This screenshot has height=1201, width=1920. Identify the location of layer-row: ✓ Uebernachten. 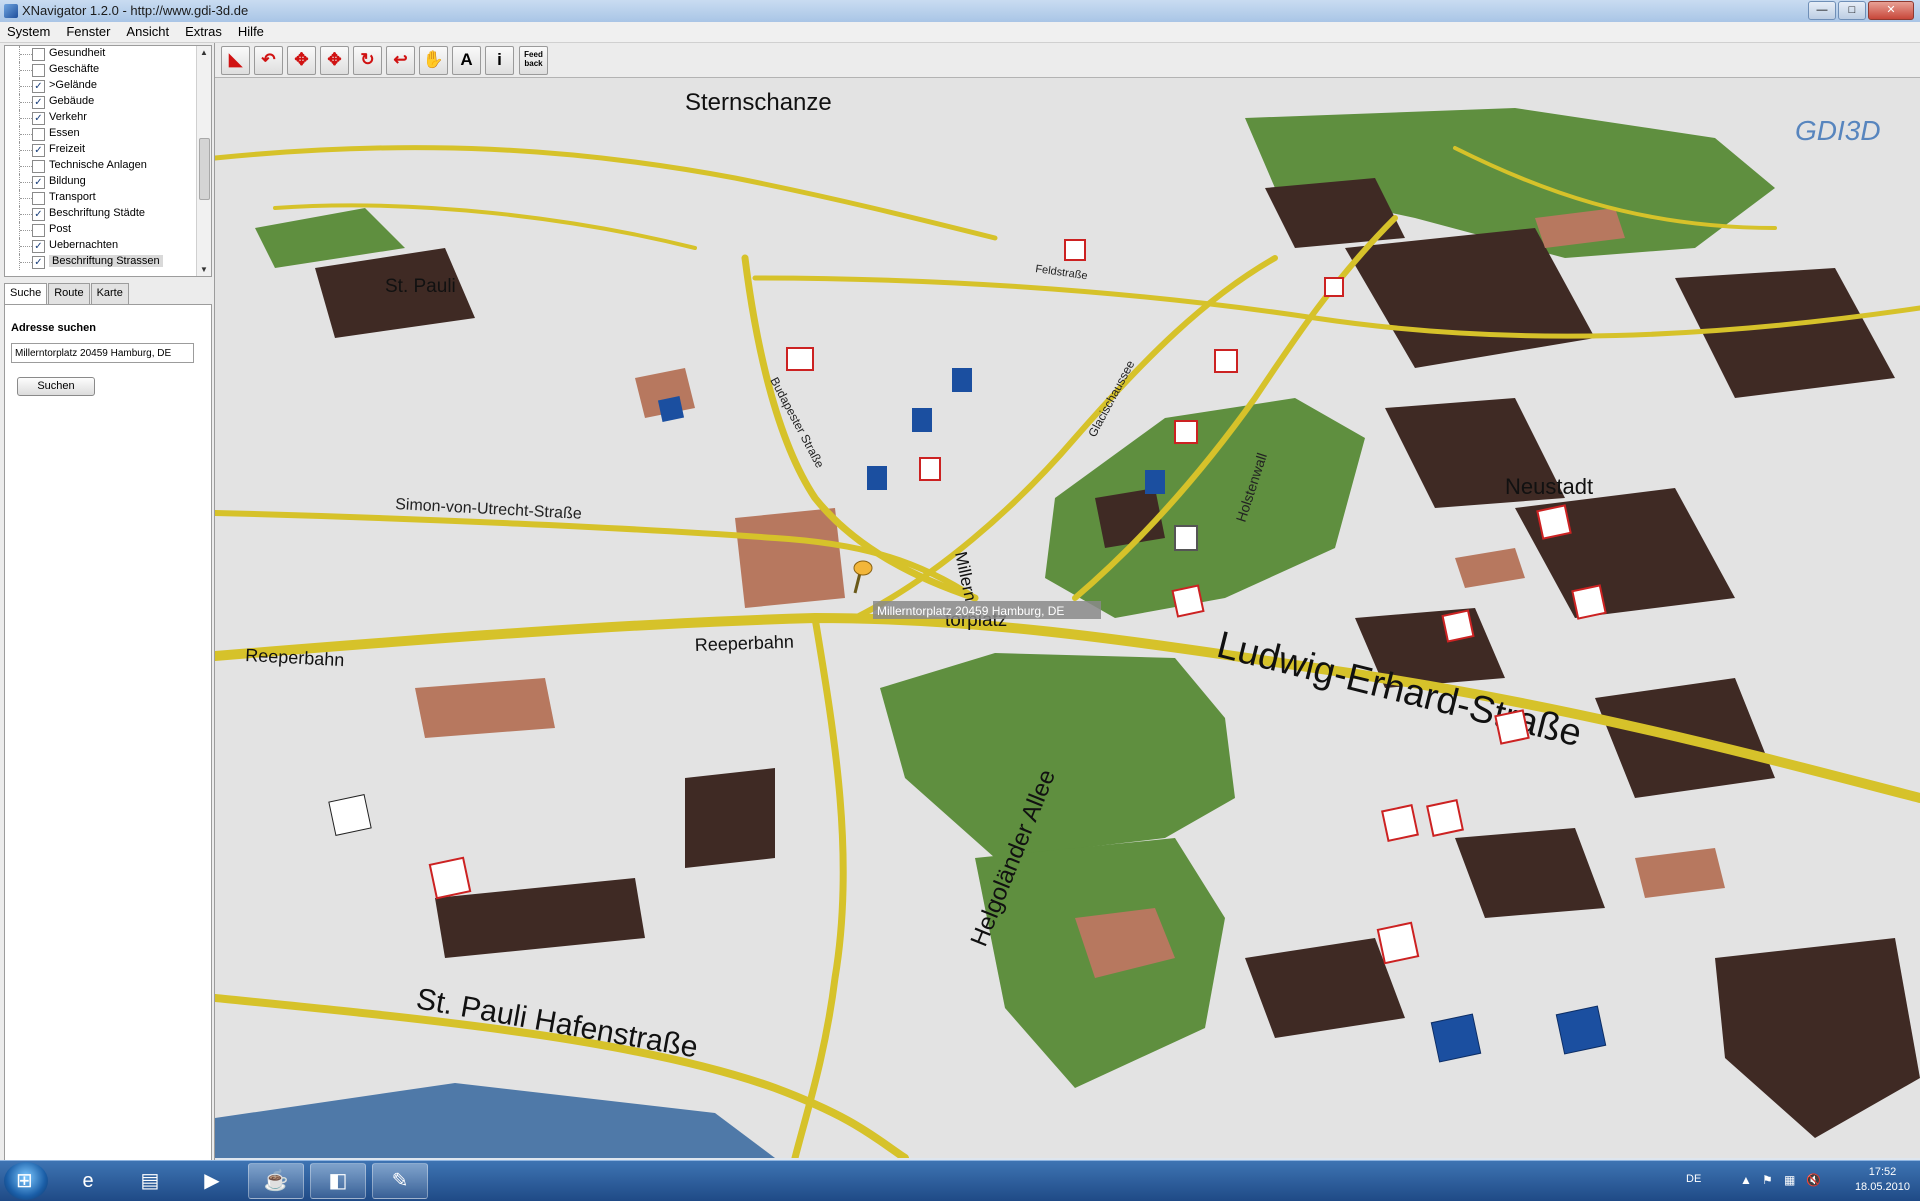
(108, 246).